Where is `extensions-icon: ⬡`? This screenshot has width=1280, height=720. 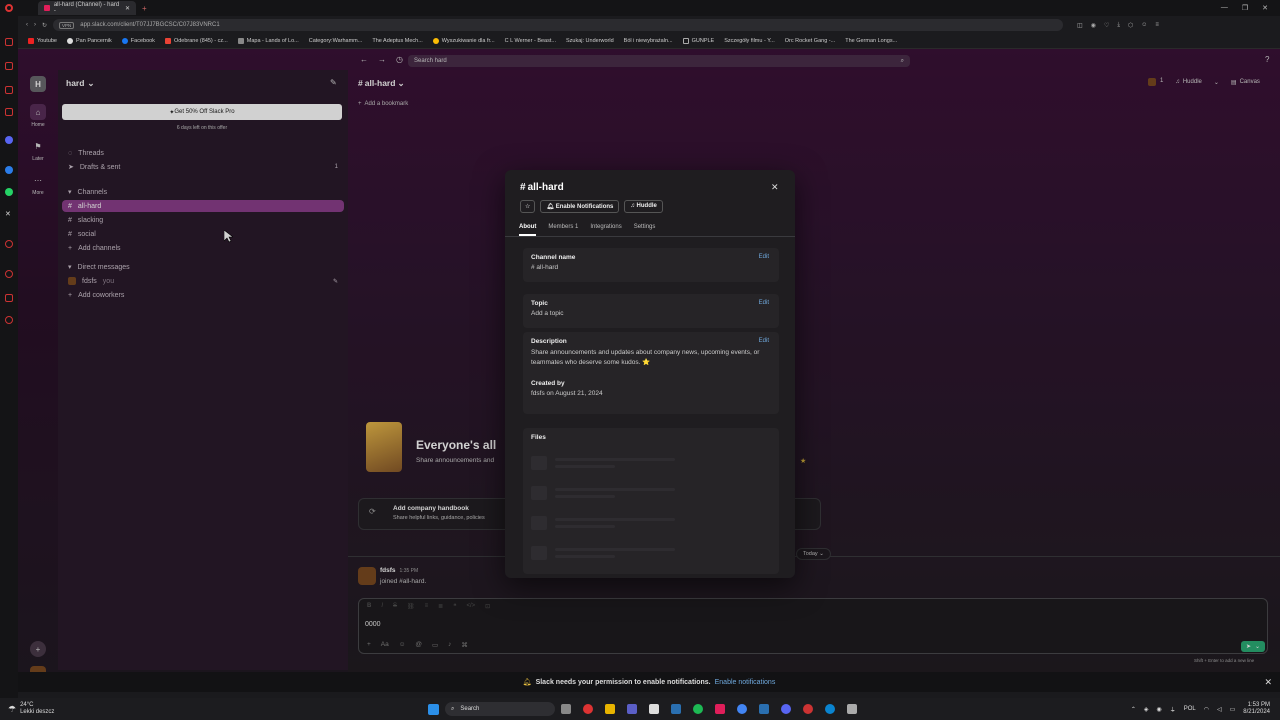 extensions-icon: ⬡ is located at coordinates (1130, 25).